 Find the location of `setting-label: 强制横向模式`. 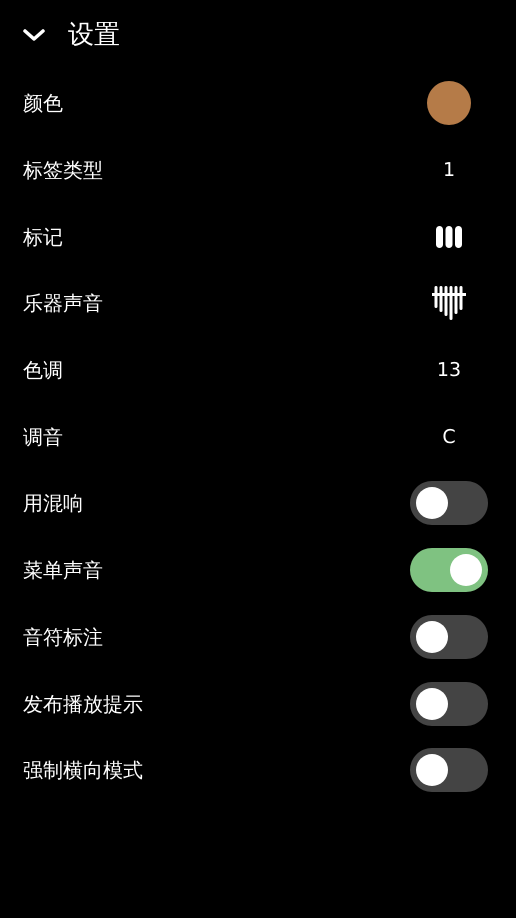

setting-label: 强制横向模式 is located at coordinates (83, 770).